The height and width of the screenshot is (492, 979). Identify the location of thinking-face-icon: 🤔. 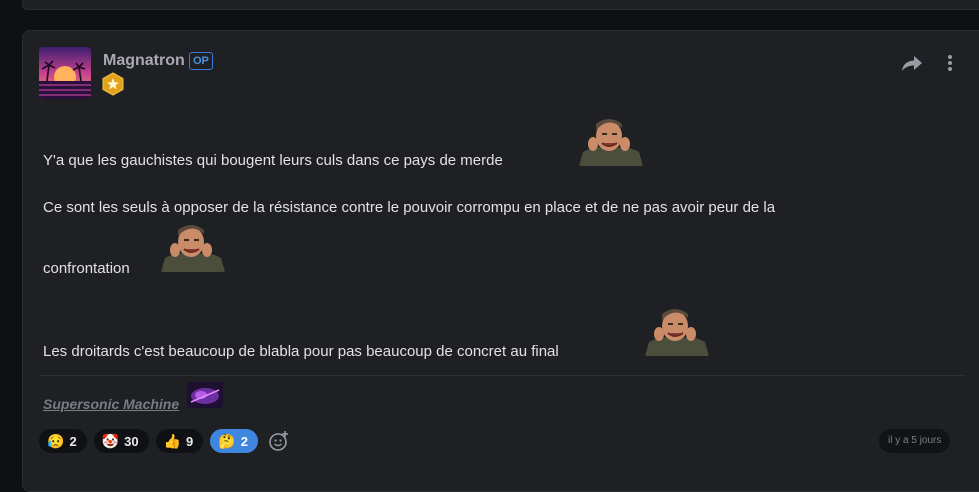
(227, 441).